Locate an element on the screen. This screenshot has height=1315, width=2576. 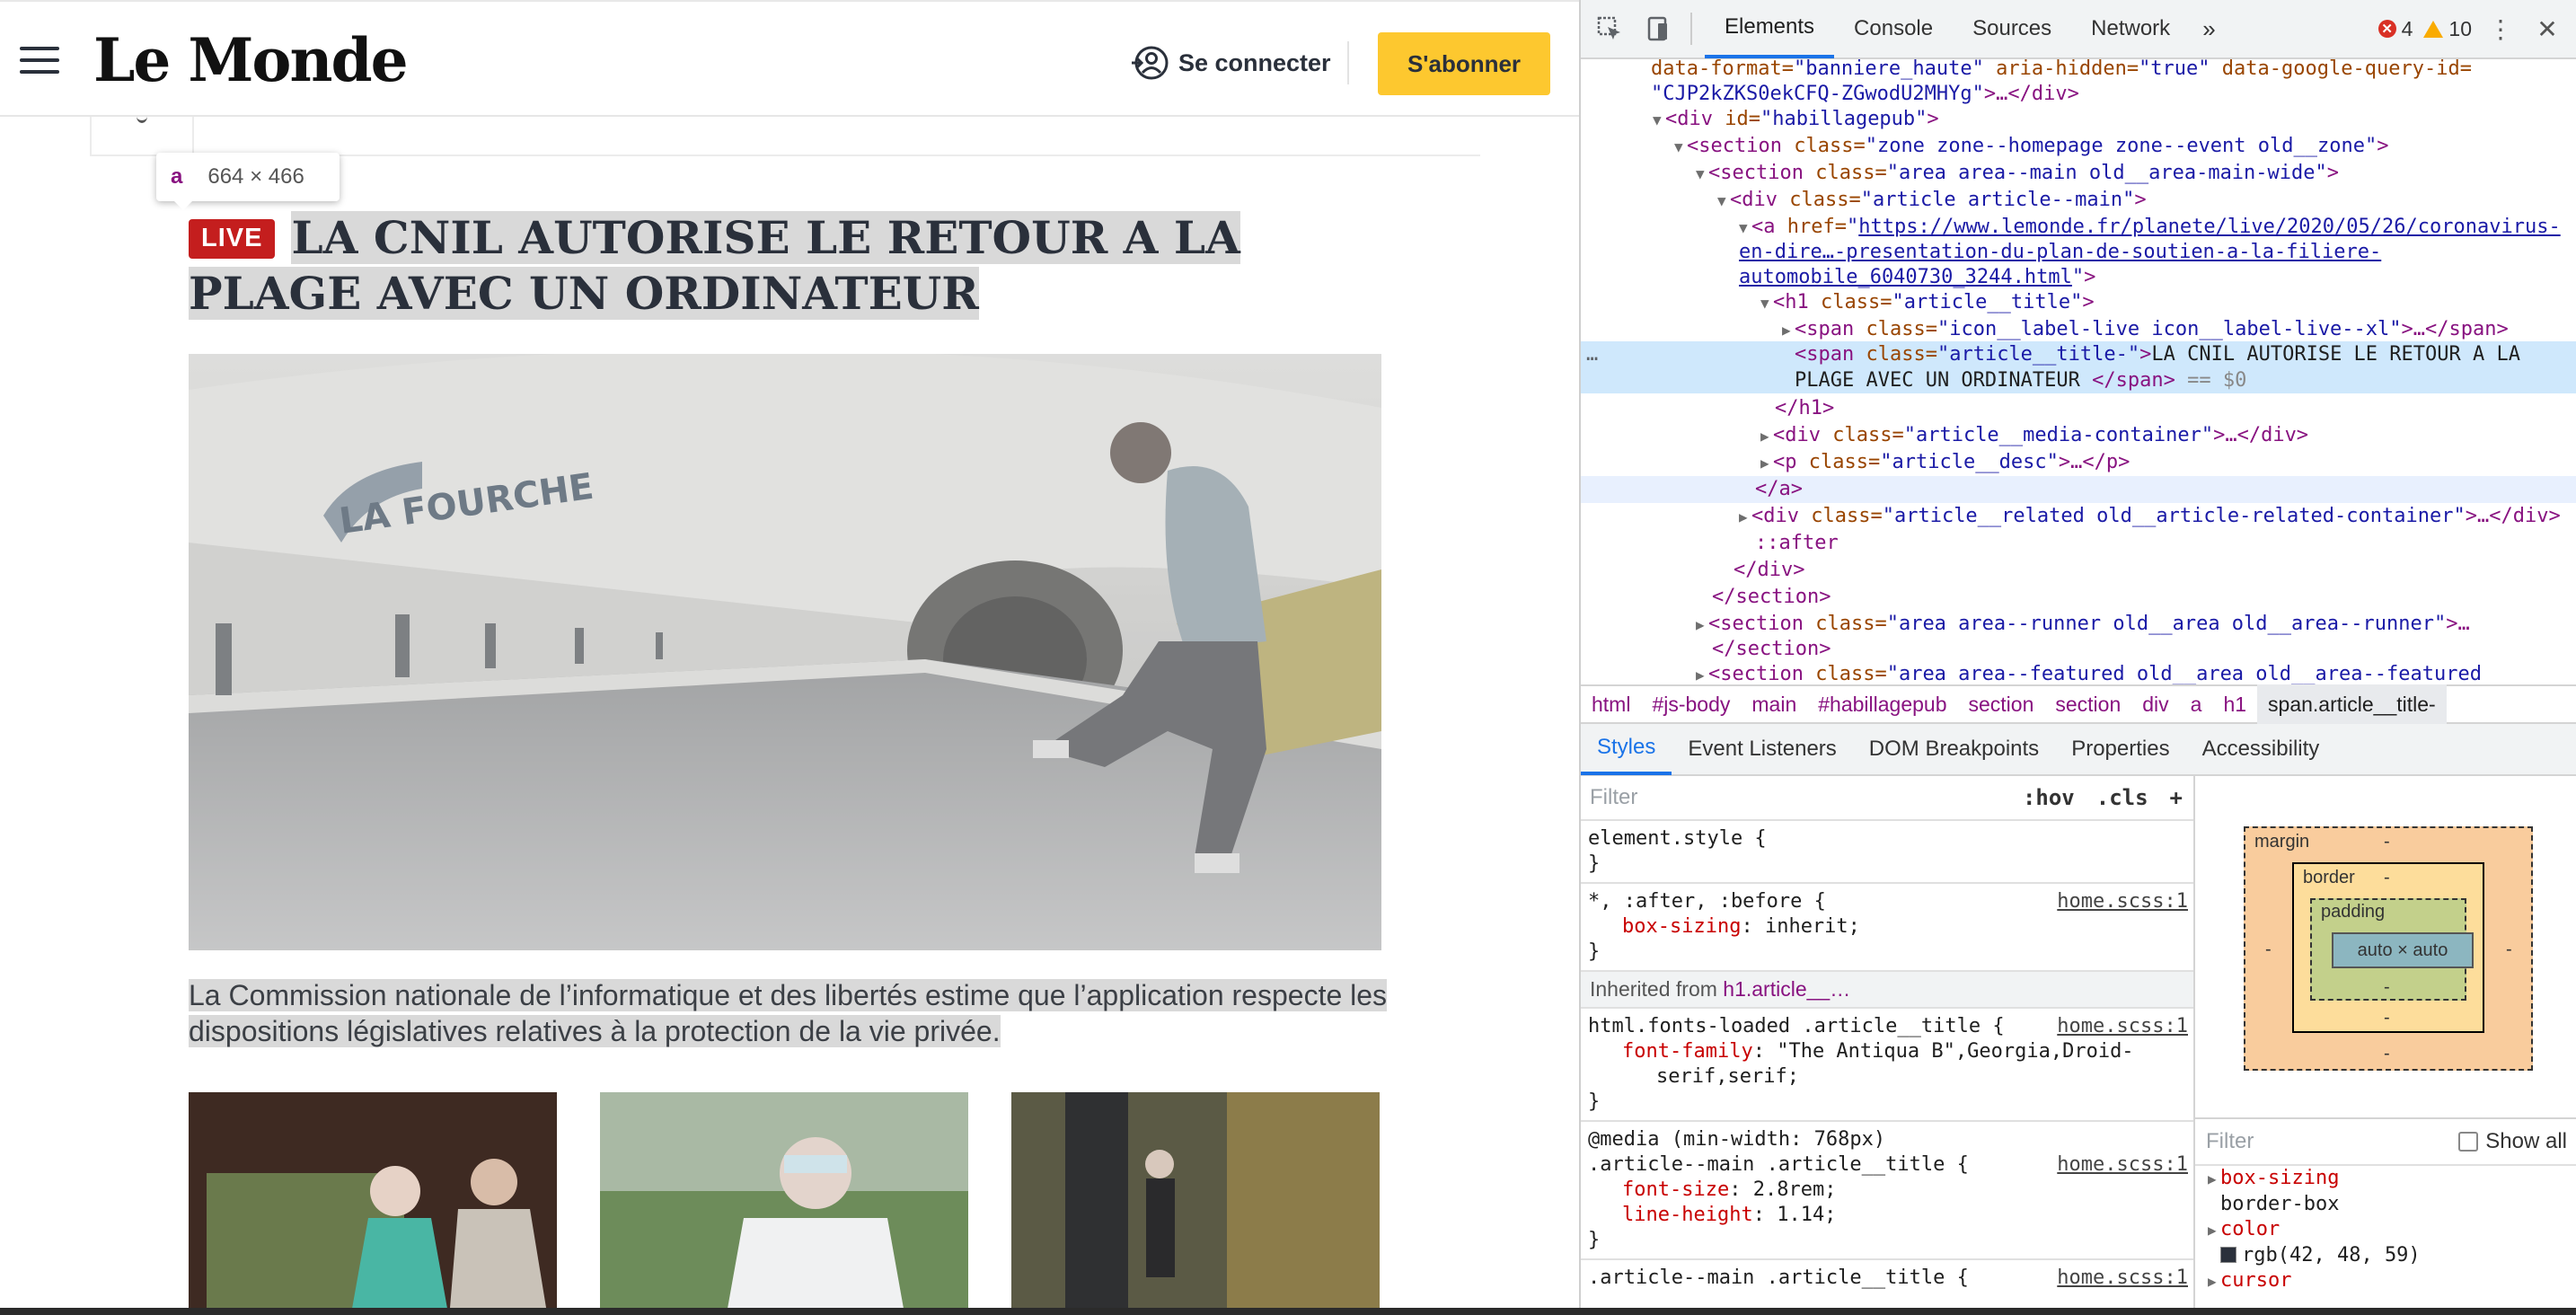
computed-property: ▶ cursor is located at coordinates (2385, 1281).